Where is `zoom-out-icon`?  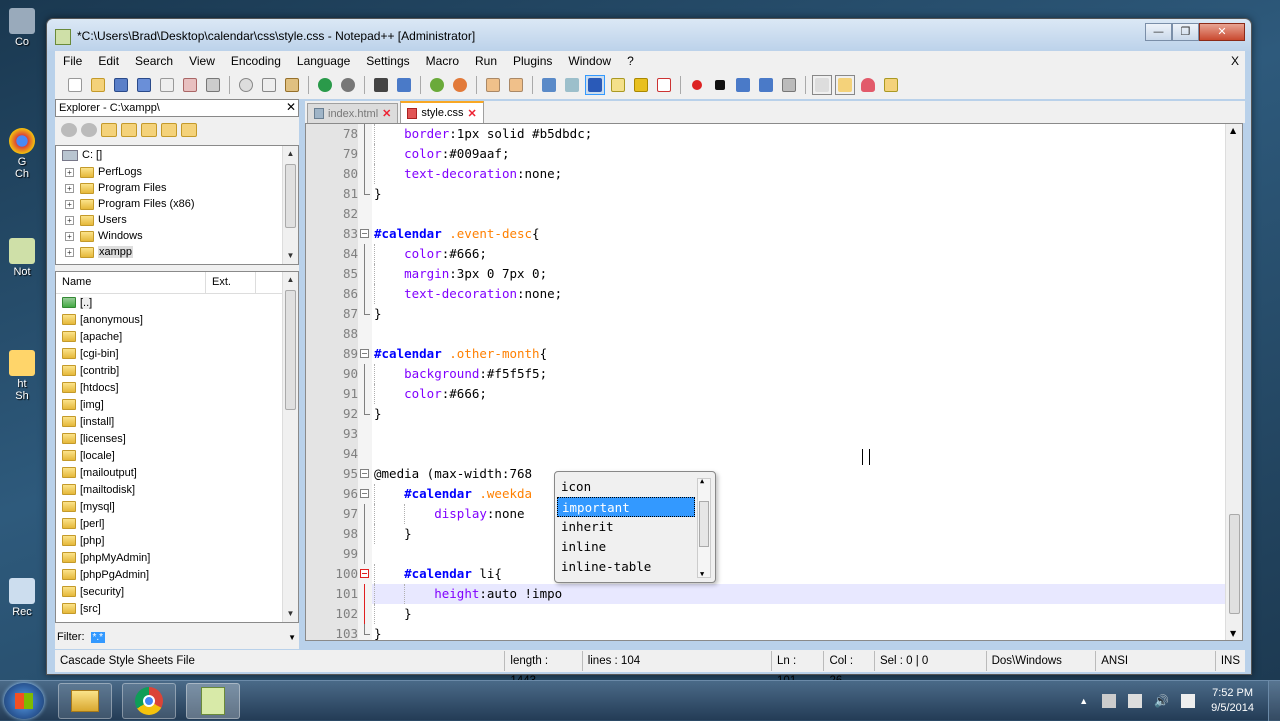 zoom-out-icon is located at coordinates (460, 85).